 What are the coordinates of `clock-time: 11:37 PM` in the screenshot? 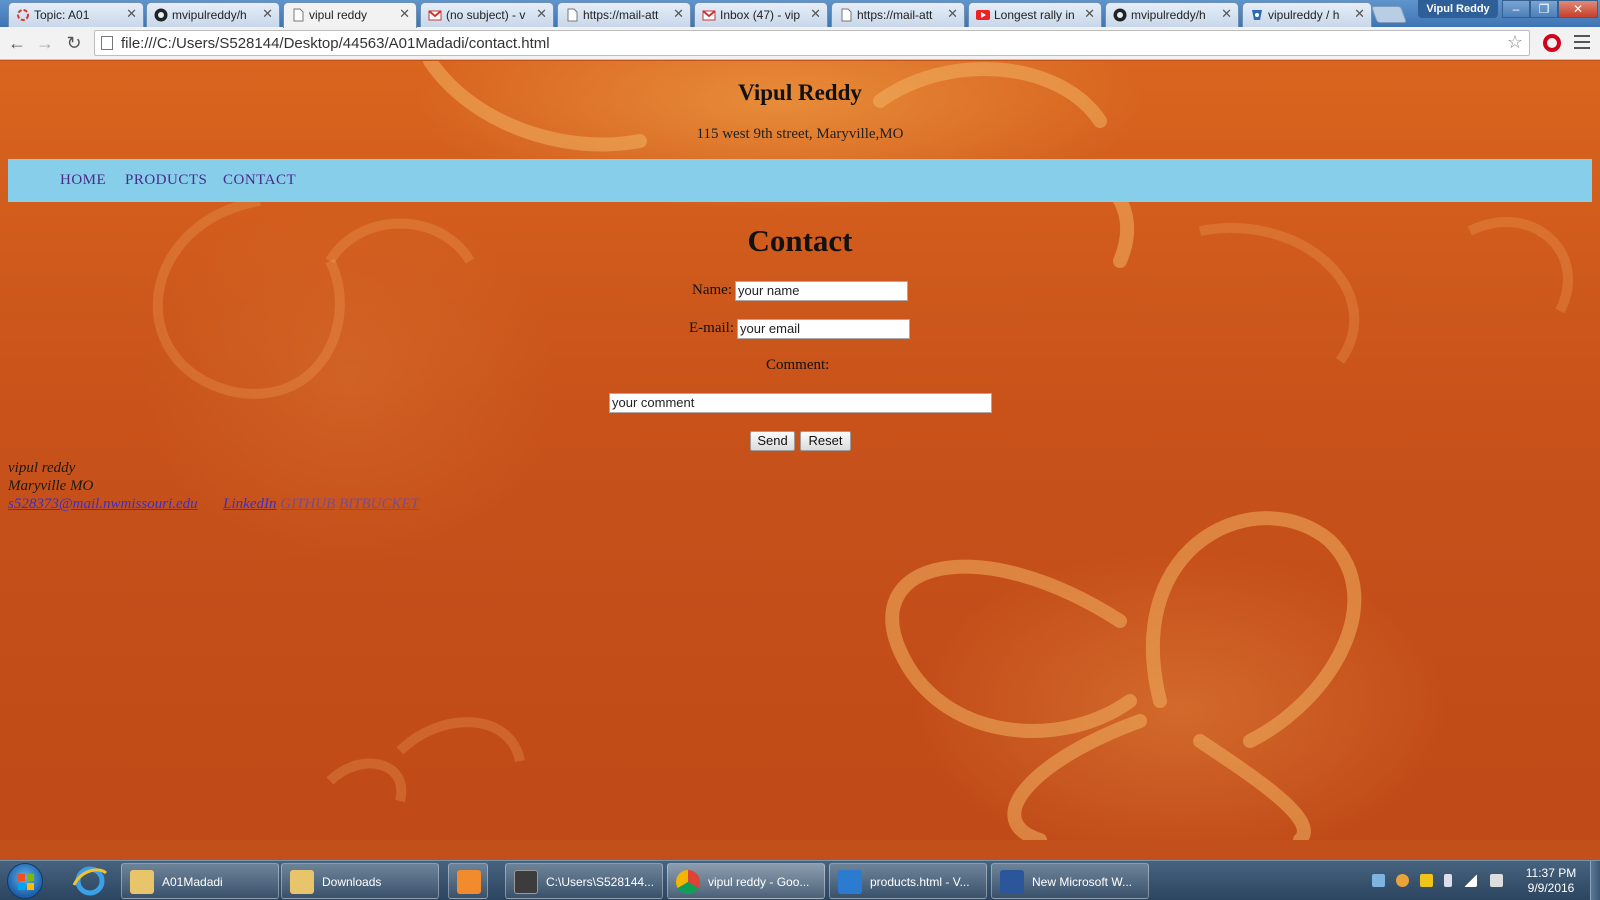 It's located at (1551, 873).